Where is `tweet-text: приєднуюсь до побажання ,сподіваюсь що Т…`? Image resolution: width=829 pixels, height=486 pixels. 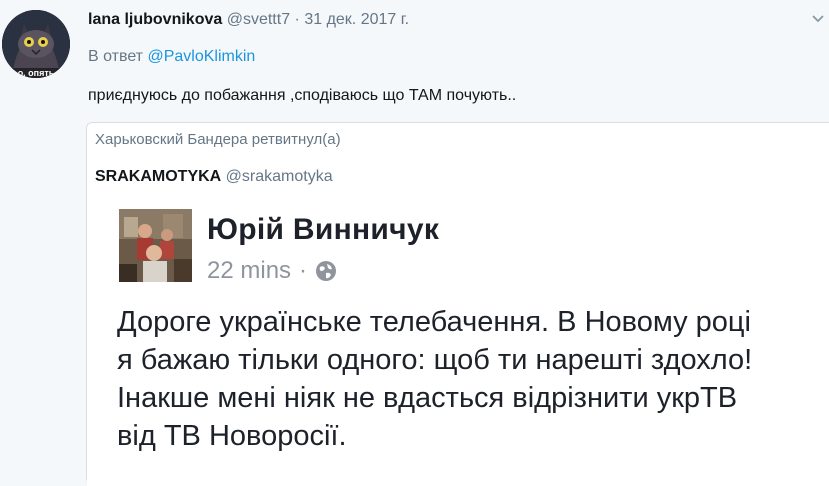 tweet-text: приєднуюсь до побажання ,сподіваюсь що Т… is located at coordinates (302, 95).